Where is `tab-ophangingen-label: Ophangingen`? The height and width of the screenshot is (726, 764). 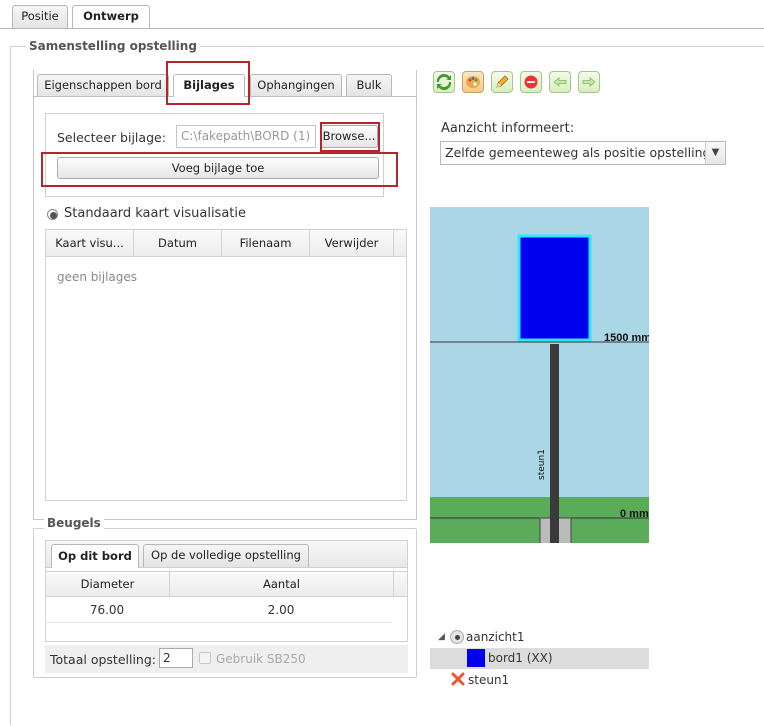 tab-ophangingen-label: Ophangingen is located at coordinates (296, 85).